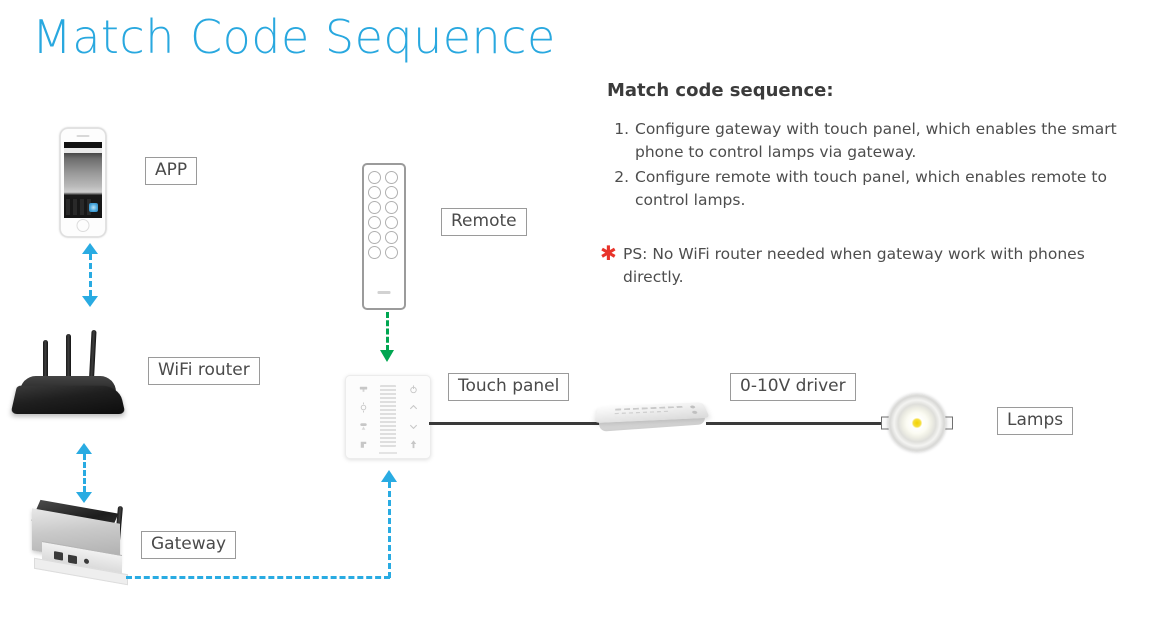 Image resolution: width=1158 pixels, height=633 pixels. I want to click on label-wifi-router: WiFi router, so click(204, 371).